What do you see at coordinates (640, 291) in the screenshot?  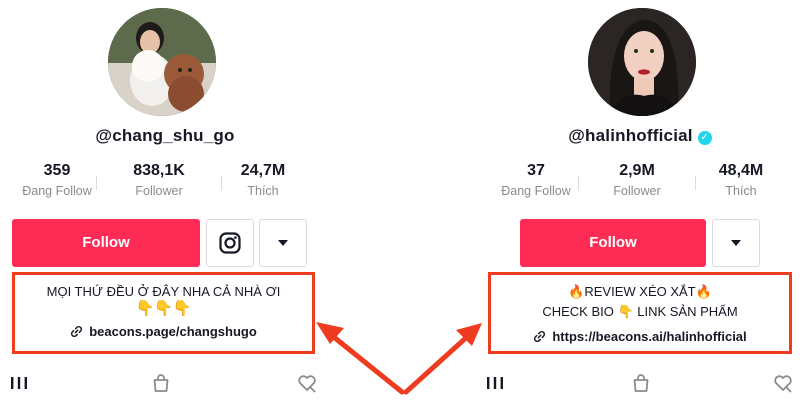 I see `bio-line: 🔥REVIEW XÉO XẮT🔥` at bounding box center [640, 291].